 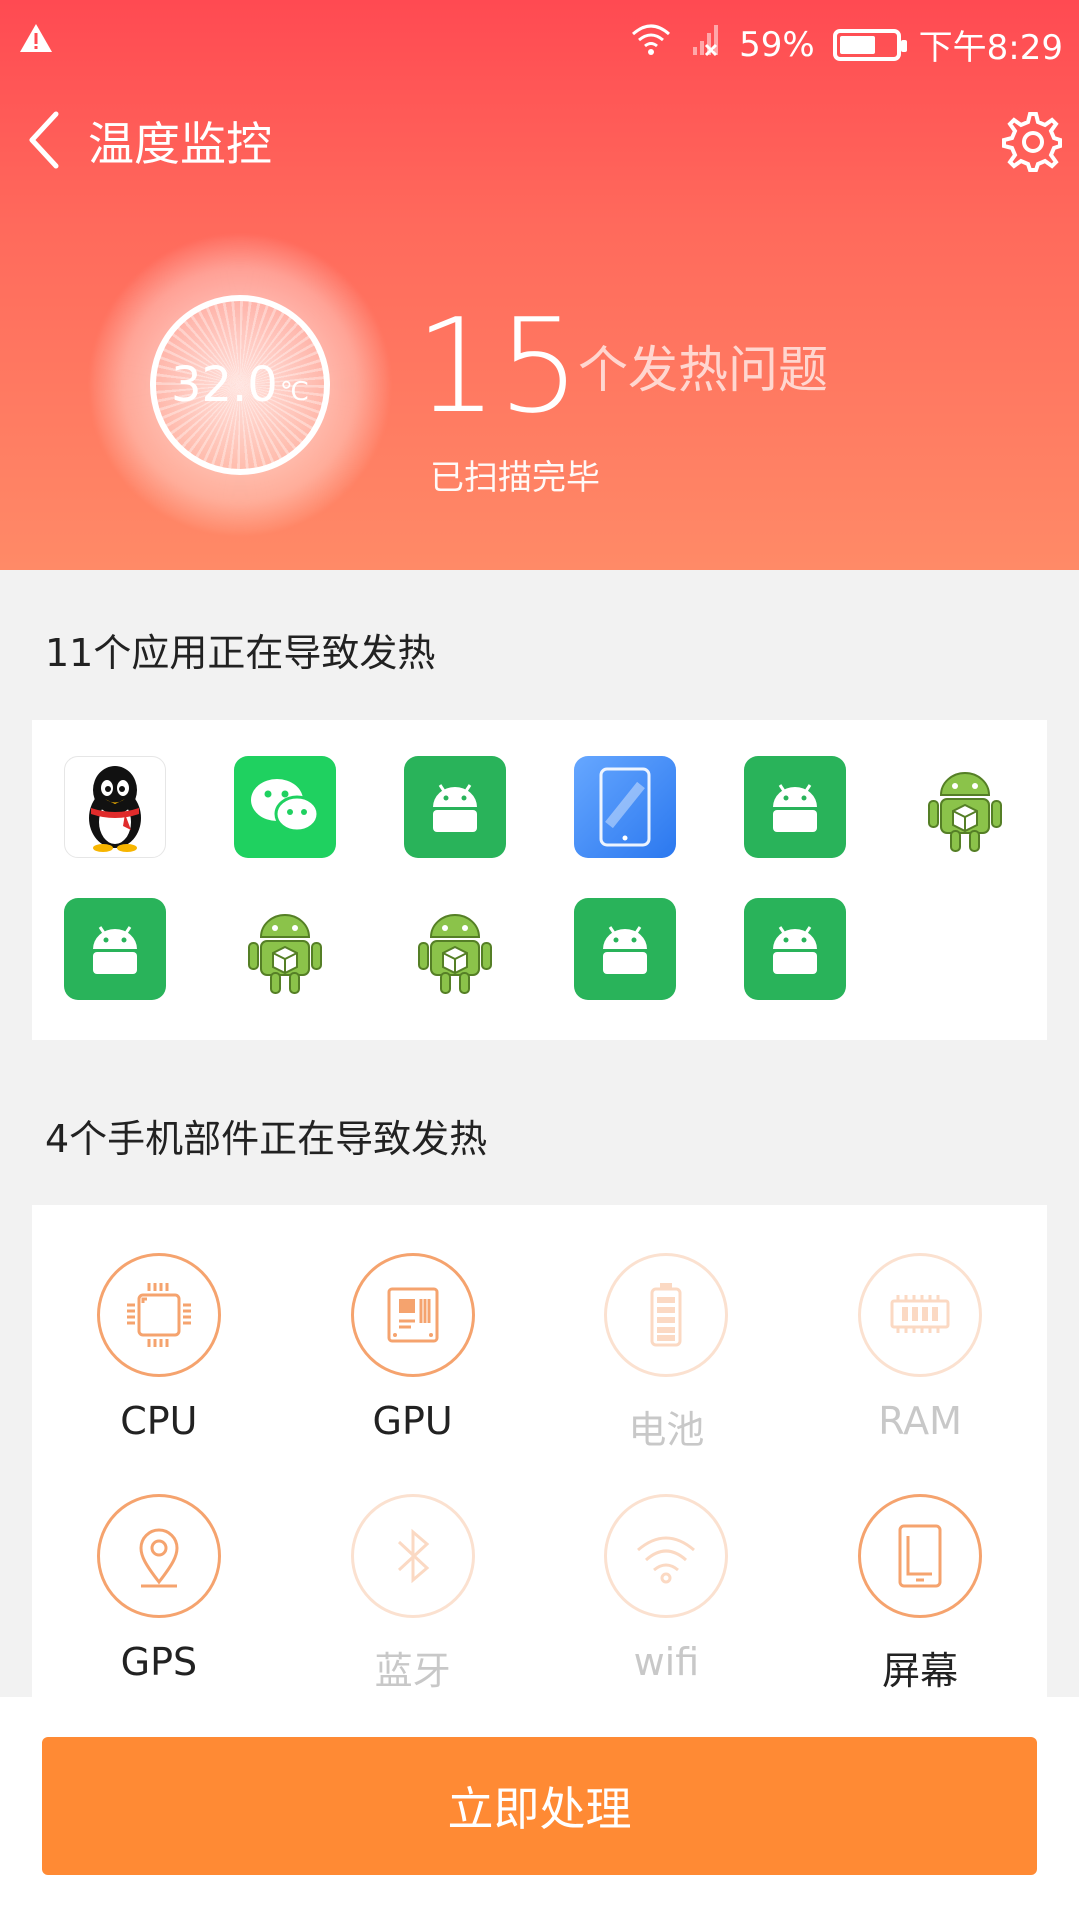 What do you see at coordinates (703, 370) in the screenshot?
I see `issue-count-label: 个发热问题` at bounding box center [703, 370].